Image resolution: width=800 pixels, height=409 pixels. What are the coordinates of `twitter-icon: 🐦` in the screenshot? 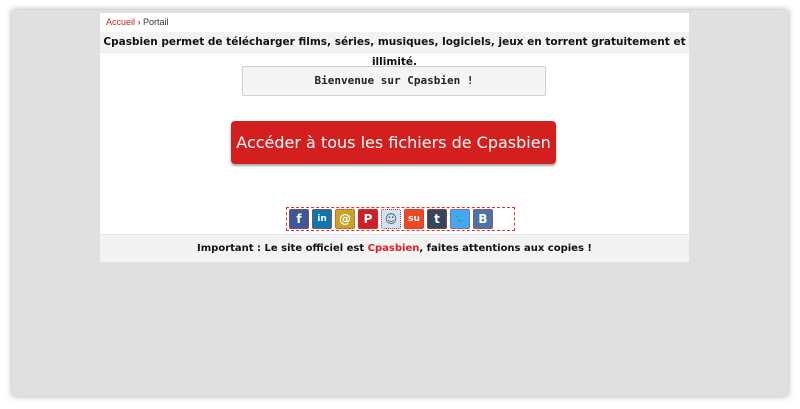 It's located at (460, 219).